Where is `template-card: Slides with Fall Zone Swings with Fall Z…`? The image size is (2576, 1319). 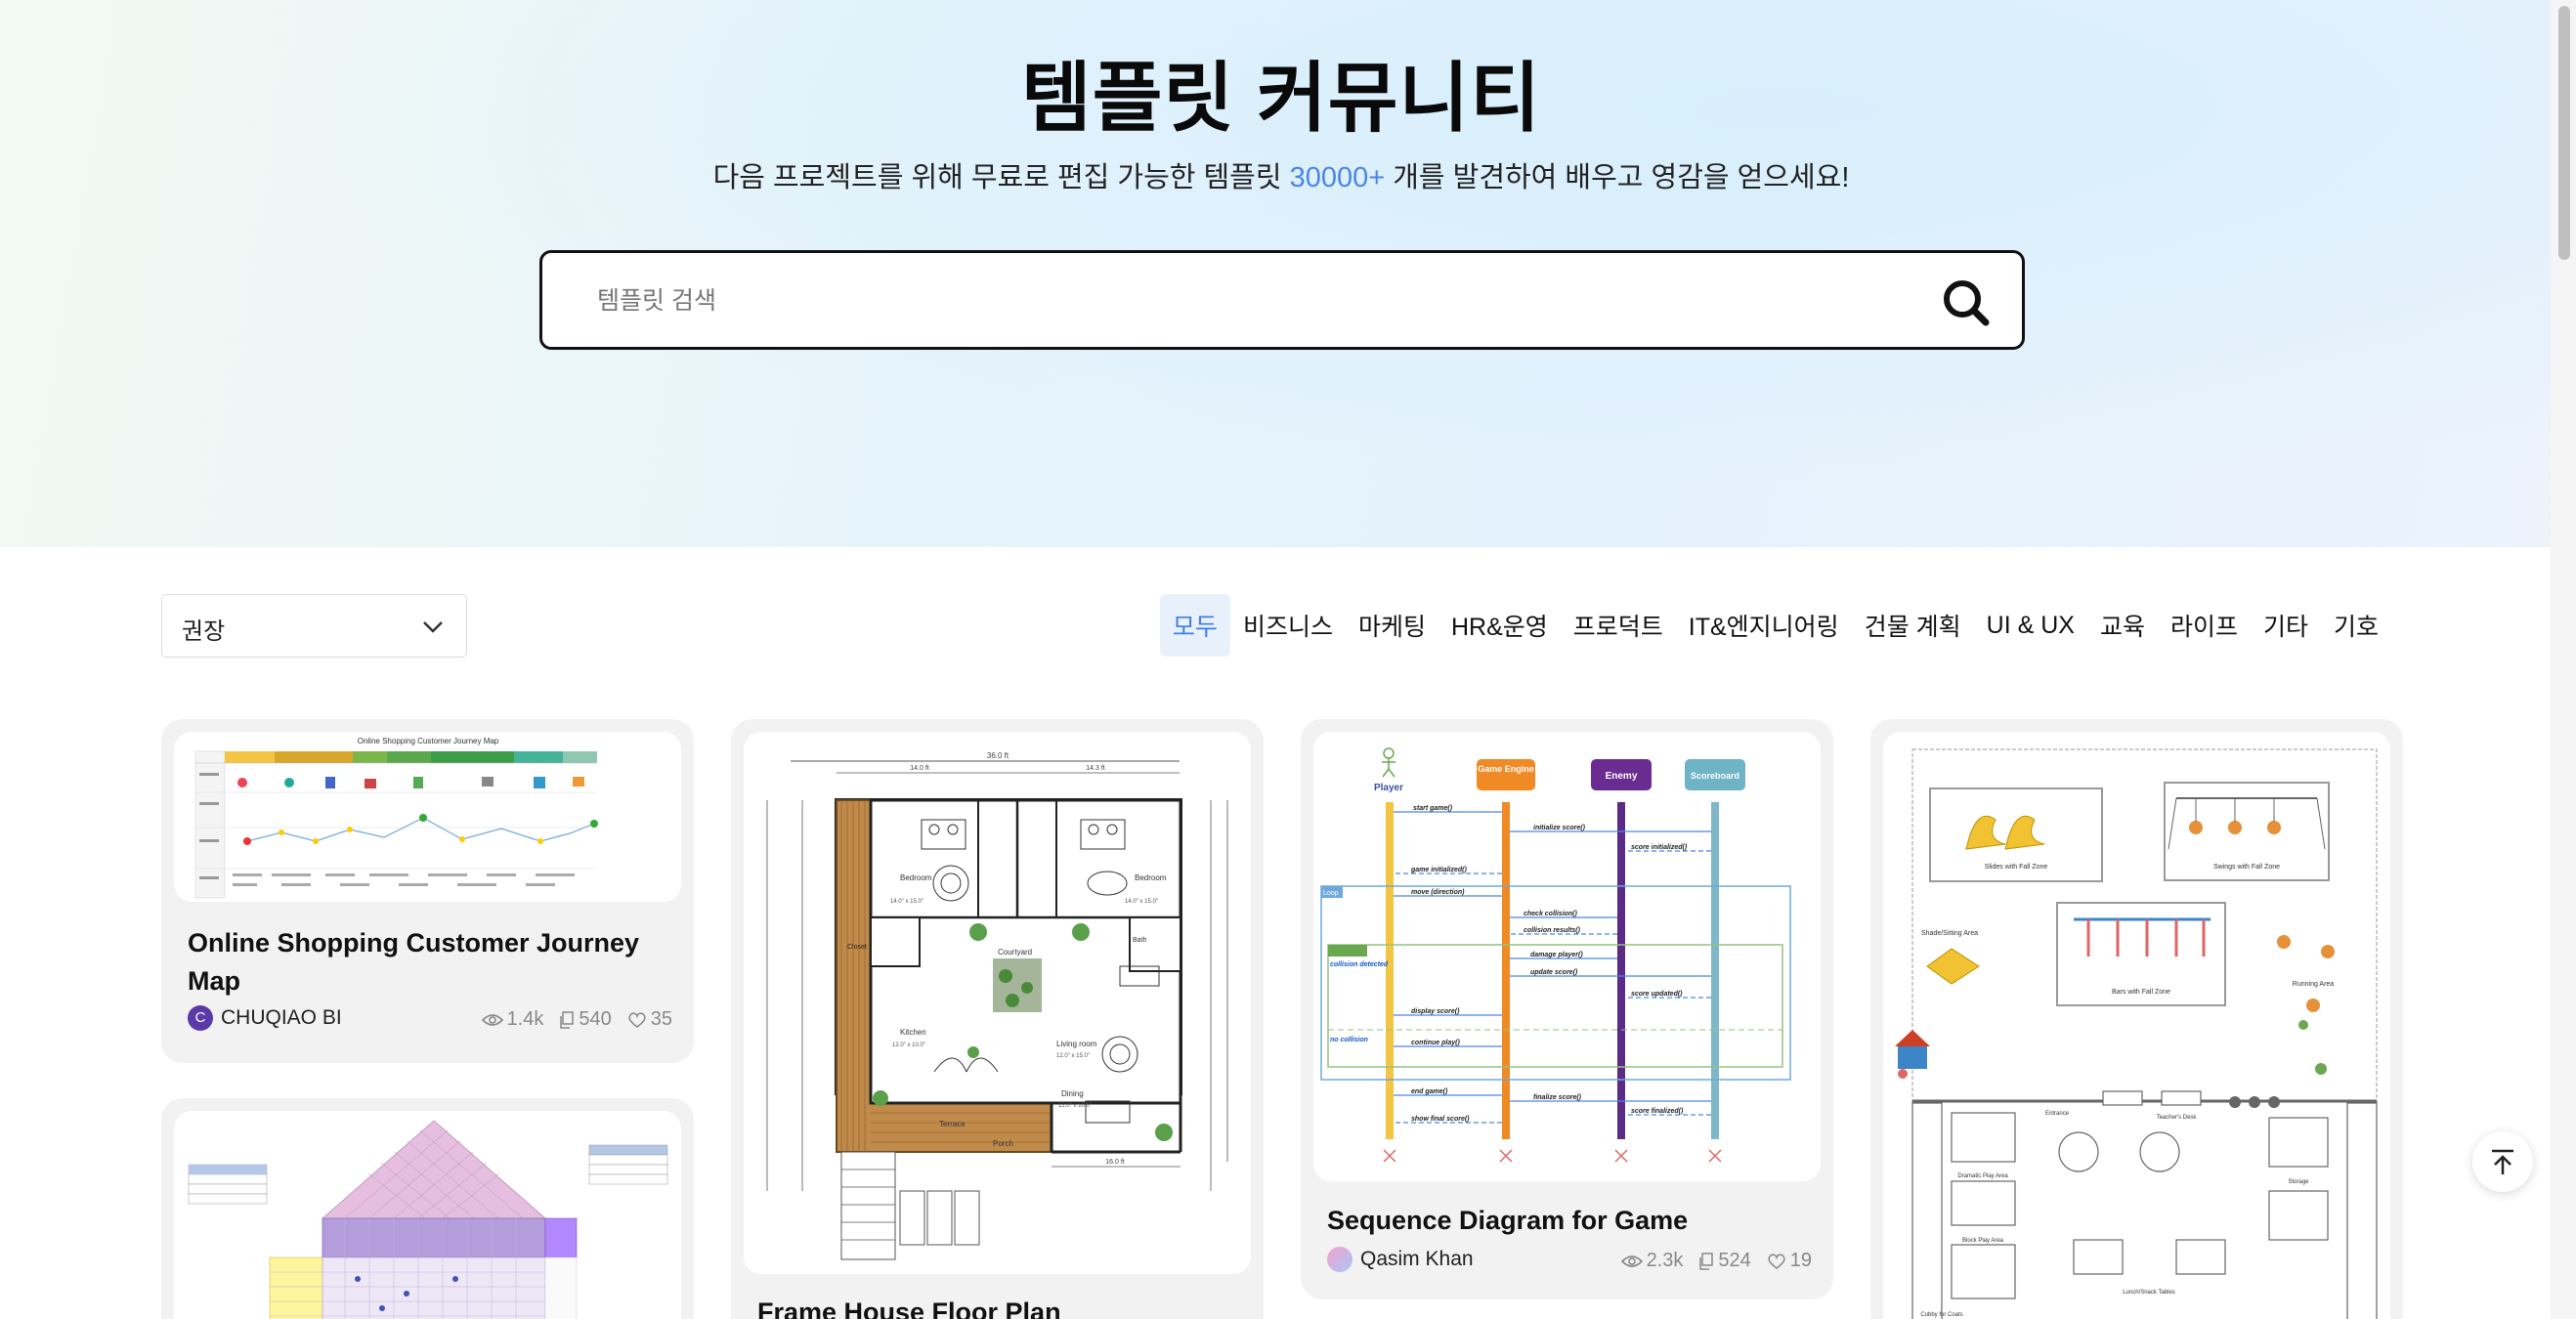 template-card: Slides with Fall Zone Swings with Fall Z… is located at coordinates (2137, 1019).